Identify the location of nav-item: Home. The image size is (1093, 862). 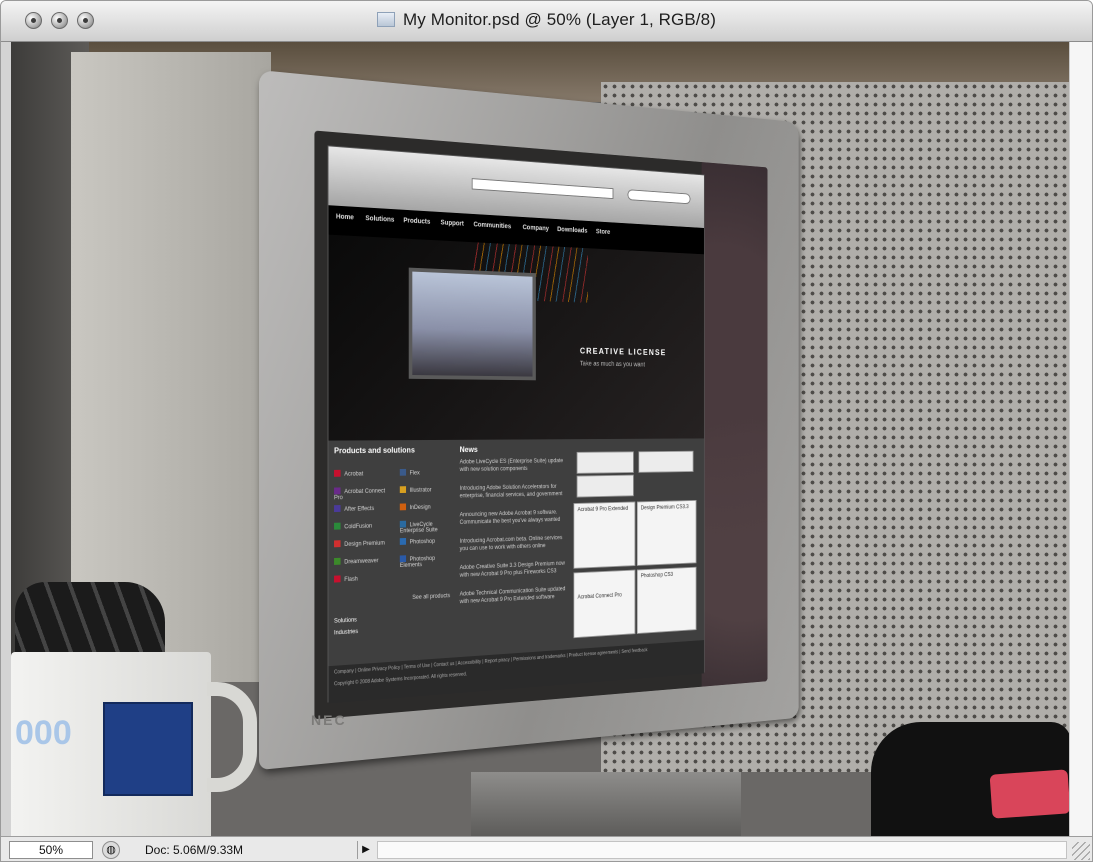
(345, 217).